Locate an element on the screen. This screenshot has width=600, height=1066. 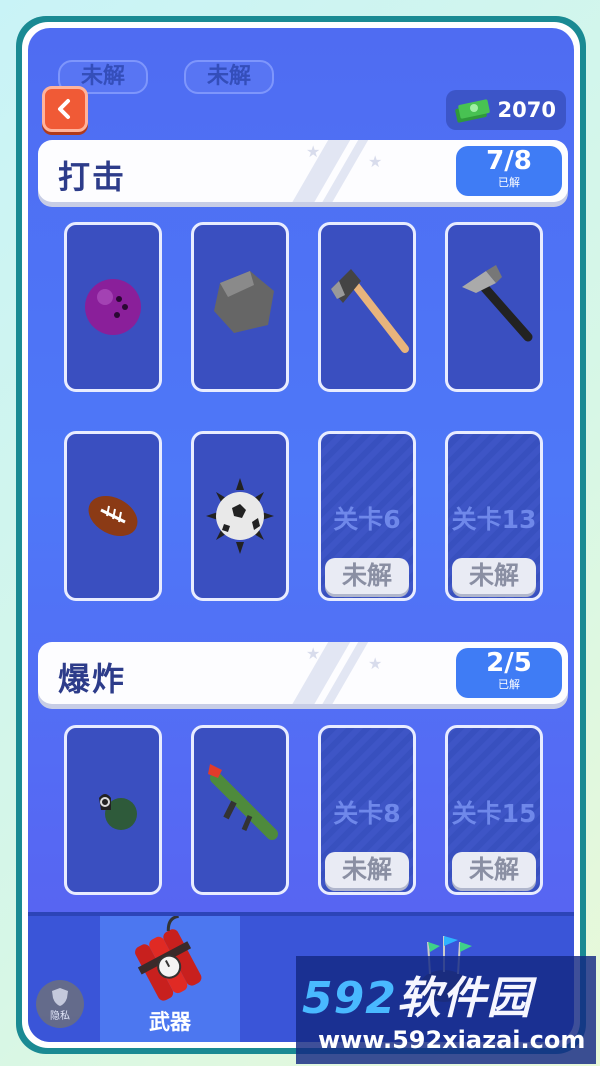
bowling-ball-icon is located at coordinates (113, 307).